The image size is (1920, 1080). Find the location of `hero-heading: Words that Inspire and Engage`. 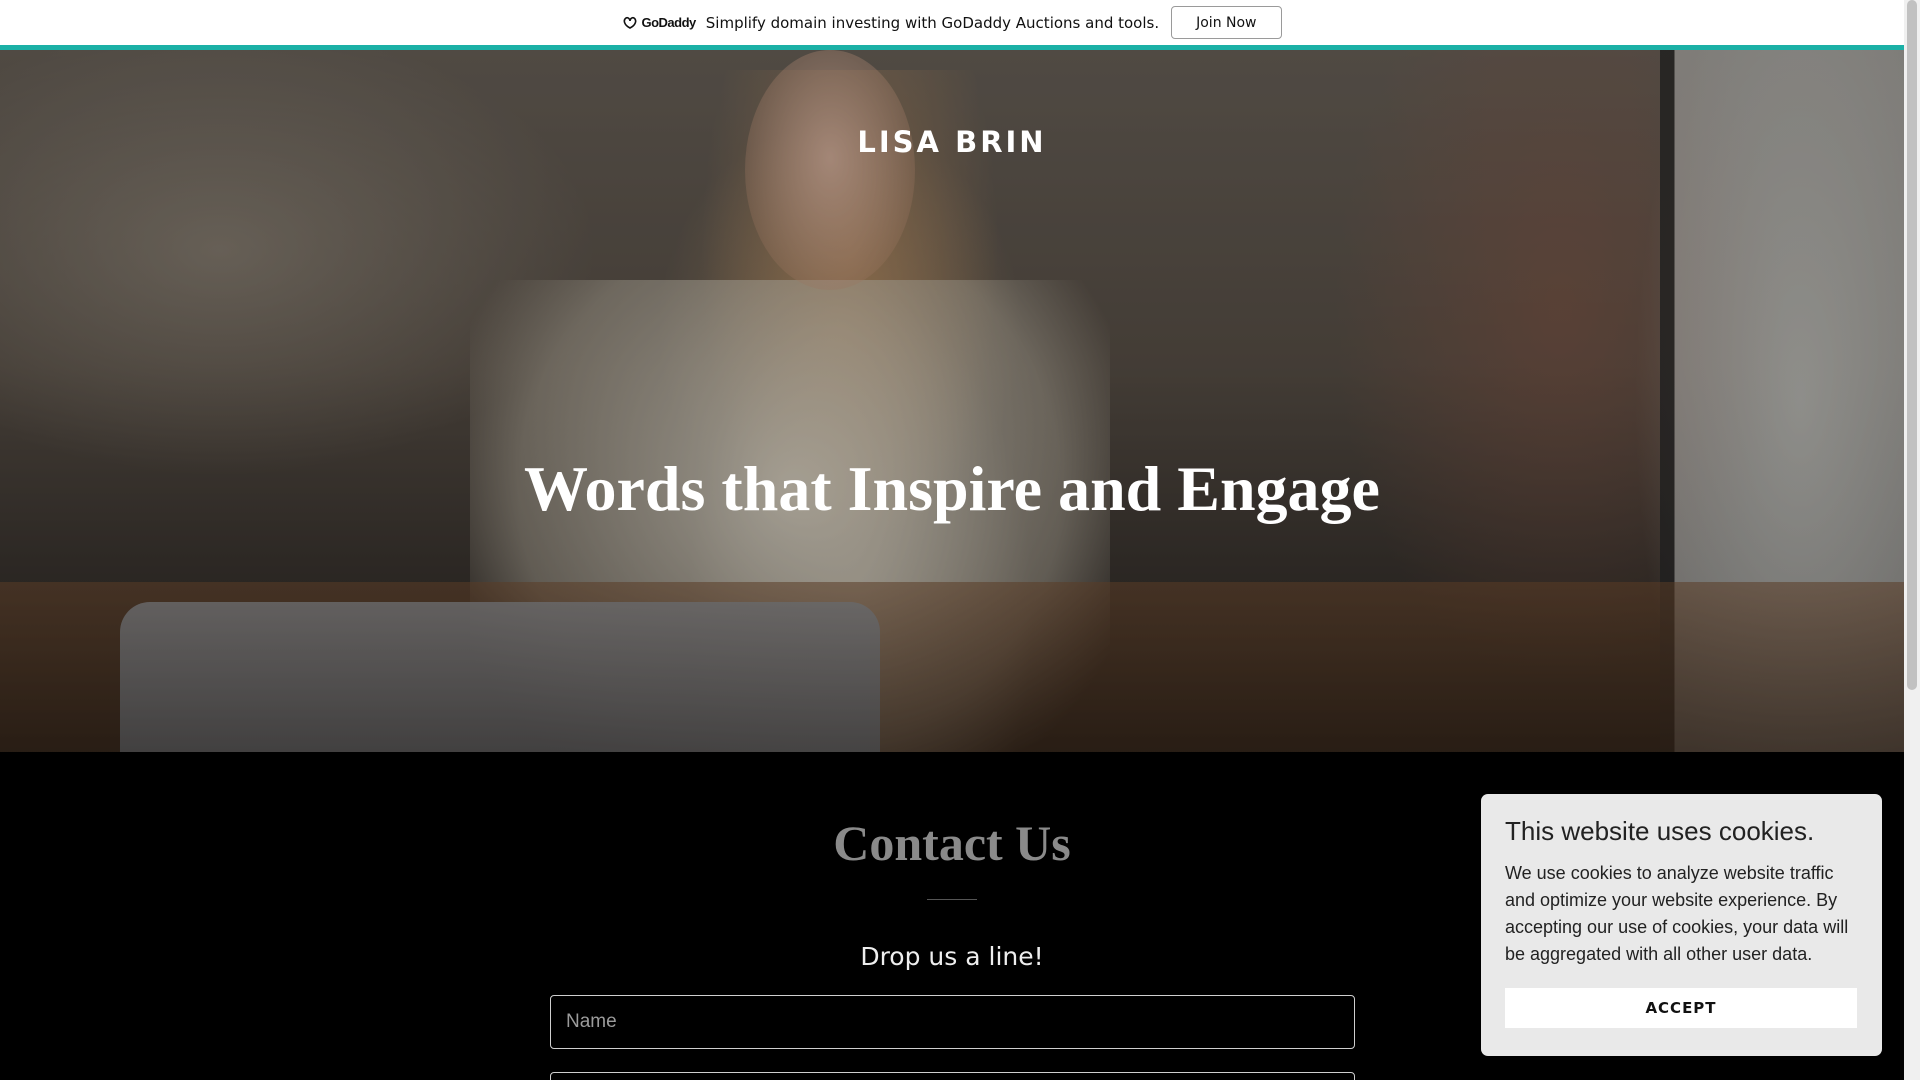

hero-heading: Words that Inspire and Engage is located at coordinates (952, 488).